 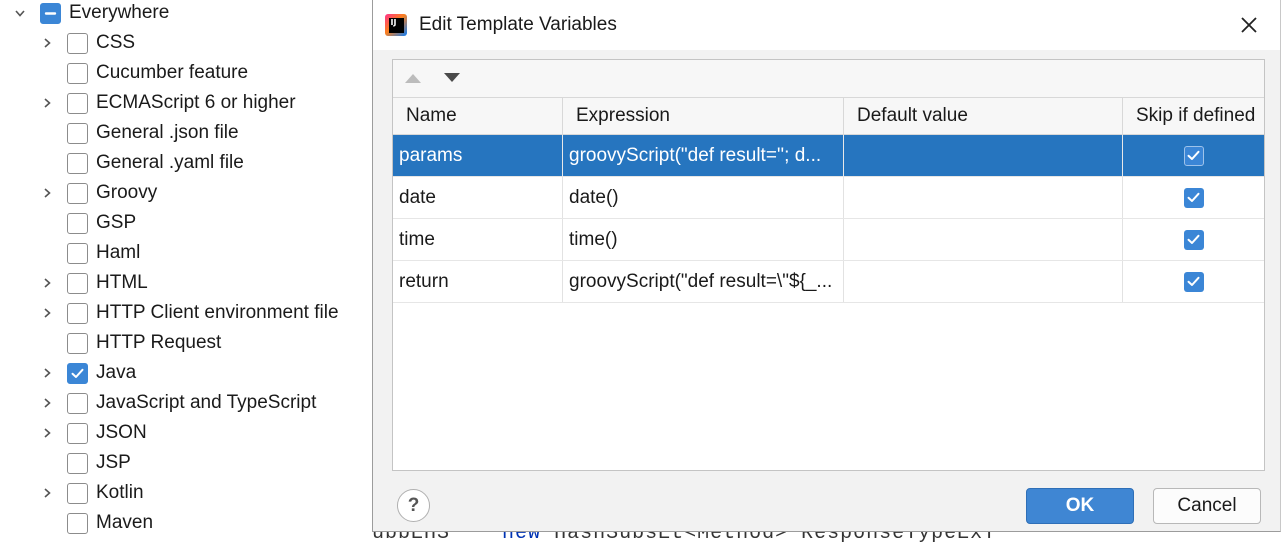 I want to click on tree-item-label: Kotlin, so click(x=120, y=492).